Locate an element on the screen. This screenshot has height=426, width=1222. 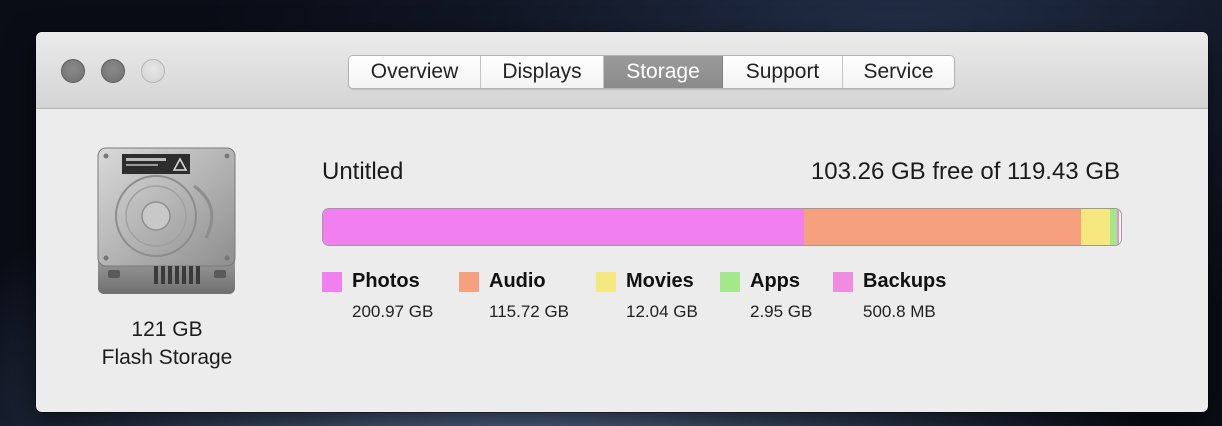
drive-capacity: 121 GB is located at coordinates (167, 329).